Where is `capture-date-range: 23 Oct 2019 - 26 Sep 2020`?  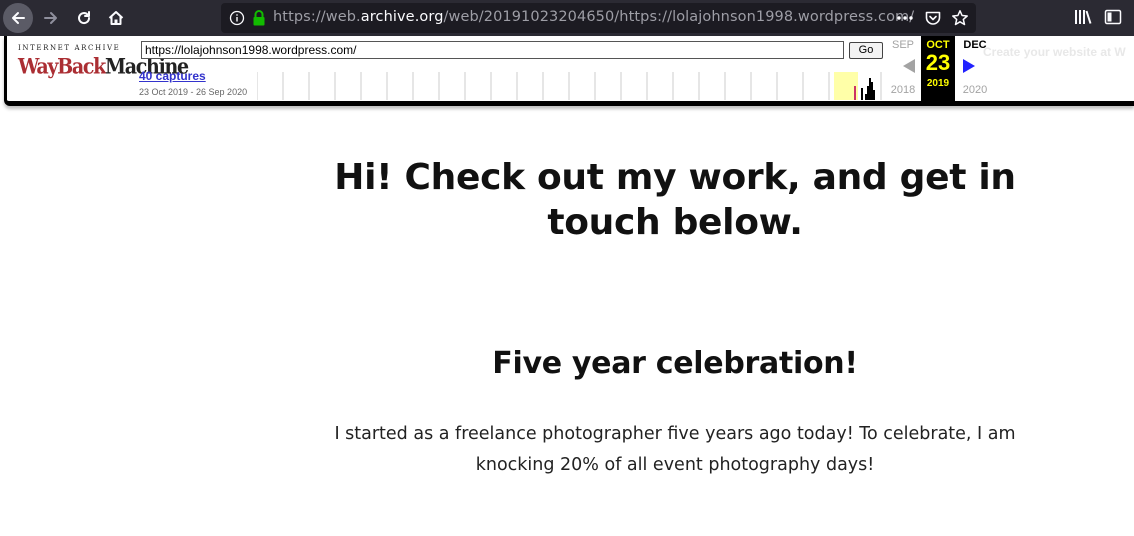
capture-date-range: 23 Oct 2019 - 26 Sep 2020 is located at coordinates (193, 92).